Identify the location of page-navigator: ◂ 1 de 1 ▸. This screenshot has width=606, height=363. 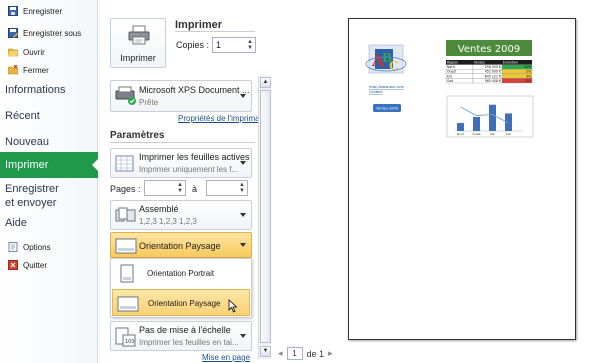
(305, 353).